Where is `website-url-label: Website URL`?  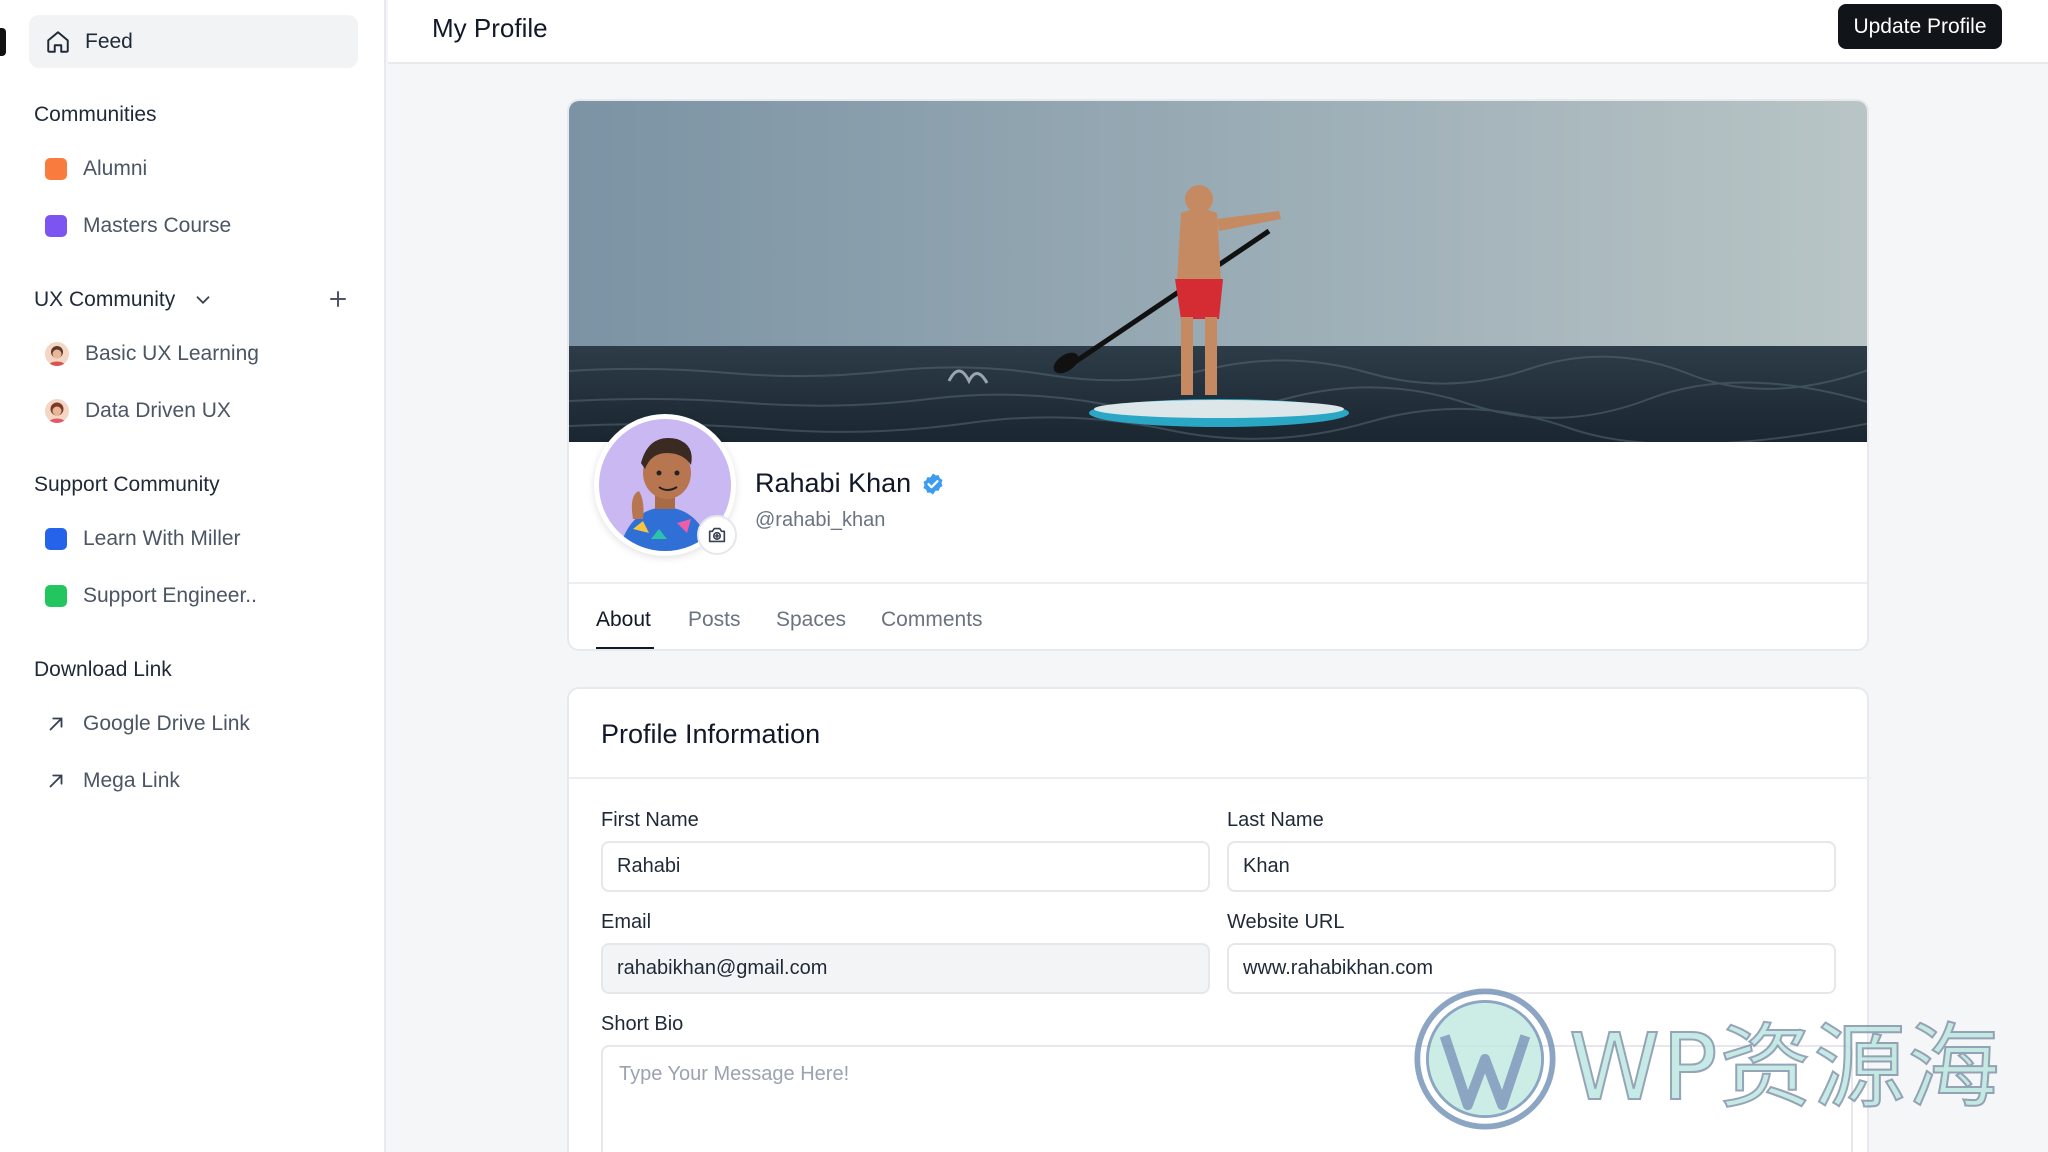 website-url-label: Website URL is located at coordinates (1286, 922).